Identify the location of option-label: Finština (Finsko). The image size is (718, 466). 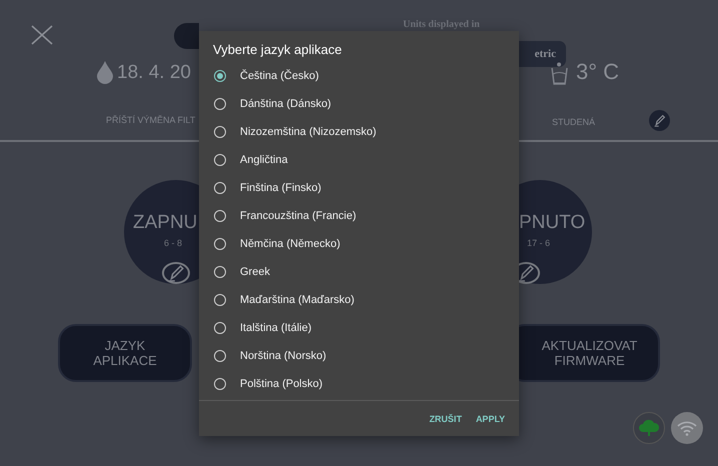
(281, 188).